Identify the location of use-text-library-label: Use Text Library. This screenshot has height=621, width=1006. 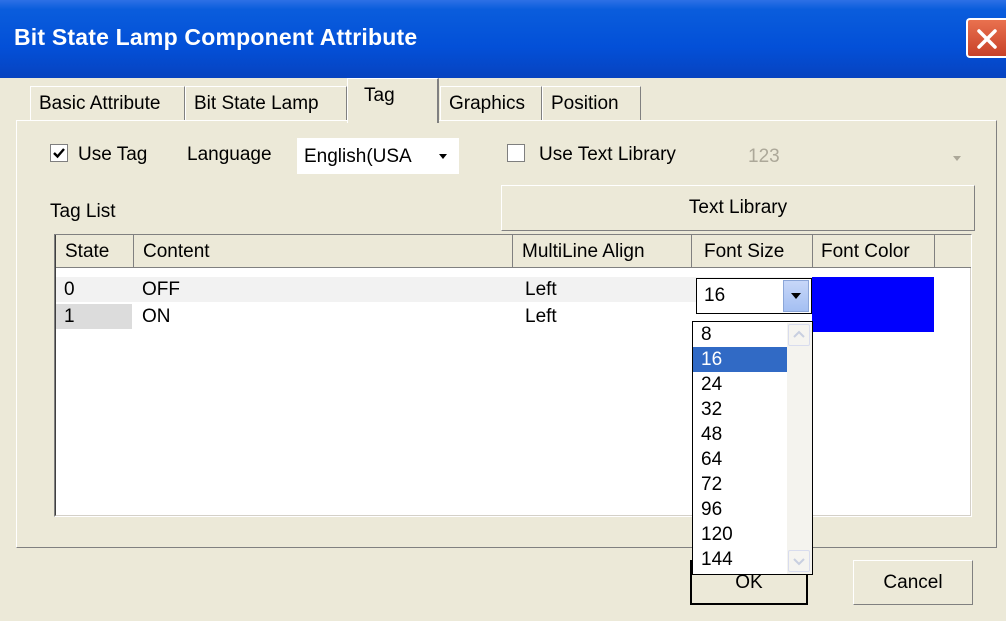
(607, 154).